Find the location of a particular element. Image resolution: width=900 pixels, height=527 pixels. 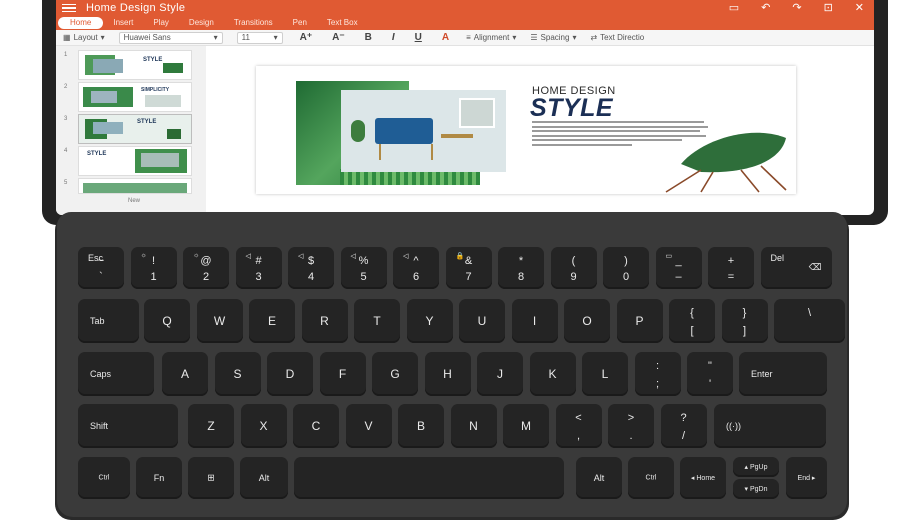

key-label: 4 is located at coordinates (311, 277).